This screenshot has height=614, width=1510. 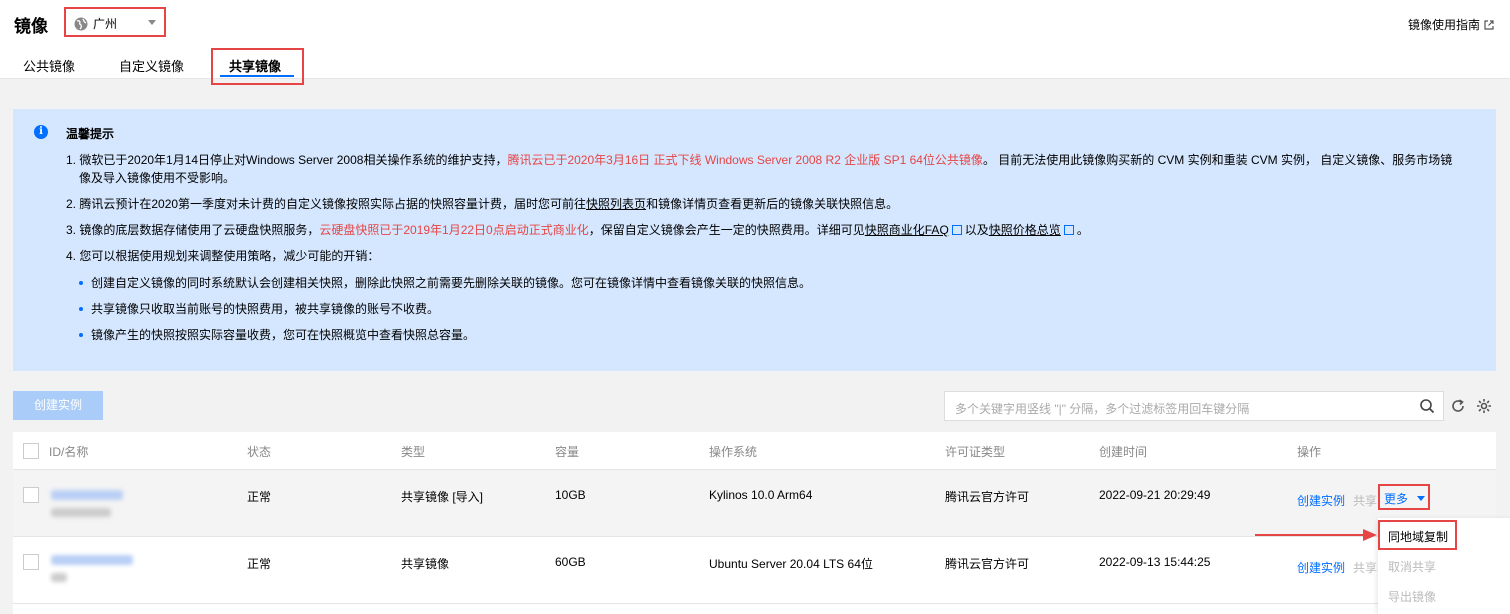 I want to click on search-input: 多个关键字用竖线 "|" 分隔，多个过滤标签用回车键分隔, so click(x=1194, y=406).